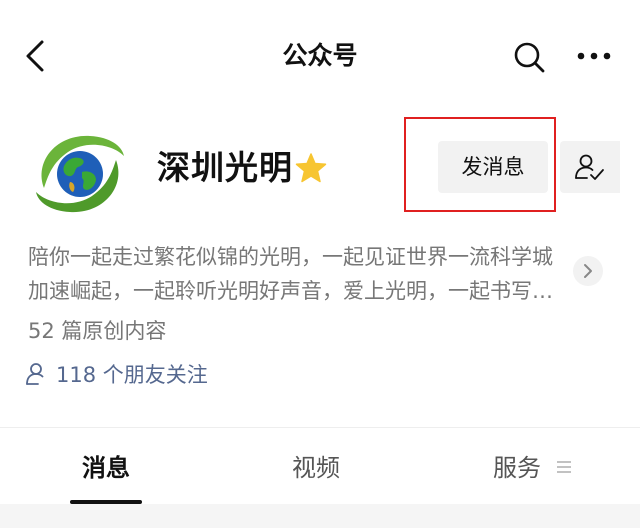  Describe the element at coordinates (35, 374) in the screenshot. I see `user-icon` at that location.